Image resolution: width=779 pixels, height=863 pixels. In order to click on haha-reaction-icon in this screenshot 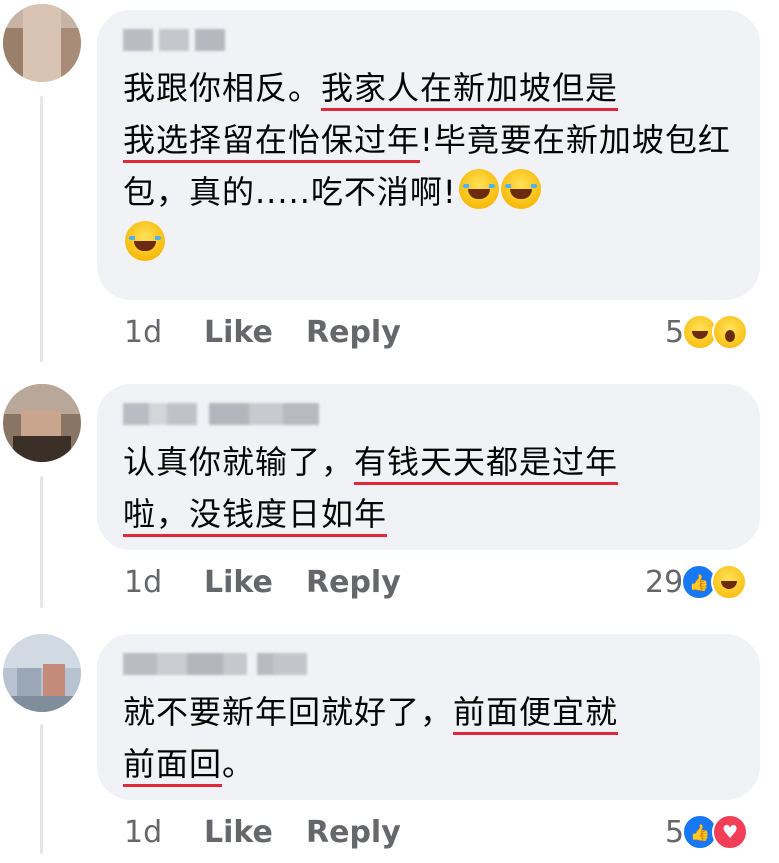, I will do `click(729, 582)`.